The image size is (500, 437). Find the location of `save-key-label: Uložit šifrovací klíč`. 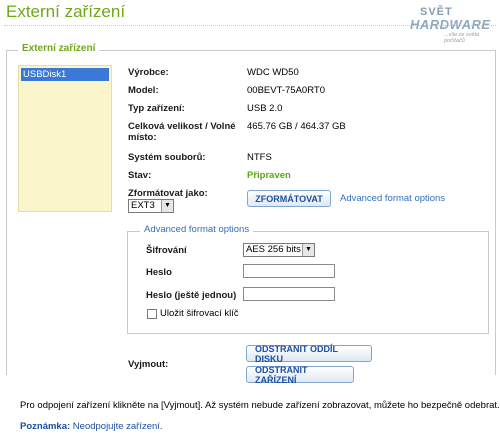

save-key-label: Uložit šifrovací klíč is located at coordinates (199, 313).